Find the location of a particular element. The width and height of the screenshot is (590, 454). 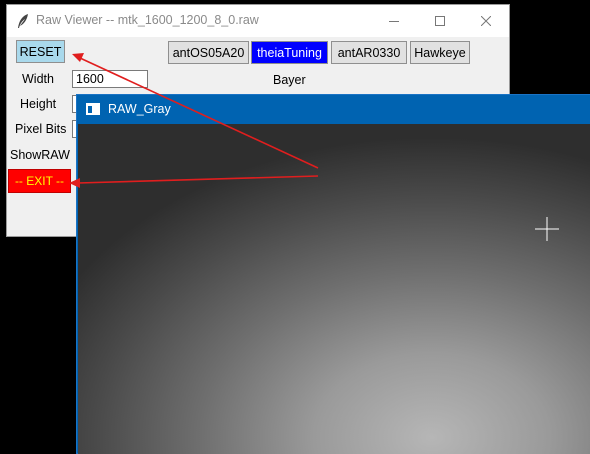

close-icon is located at coordinates (486, 21).